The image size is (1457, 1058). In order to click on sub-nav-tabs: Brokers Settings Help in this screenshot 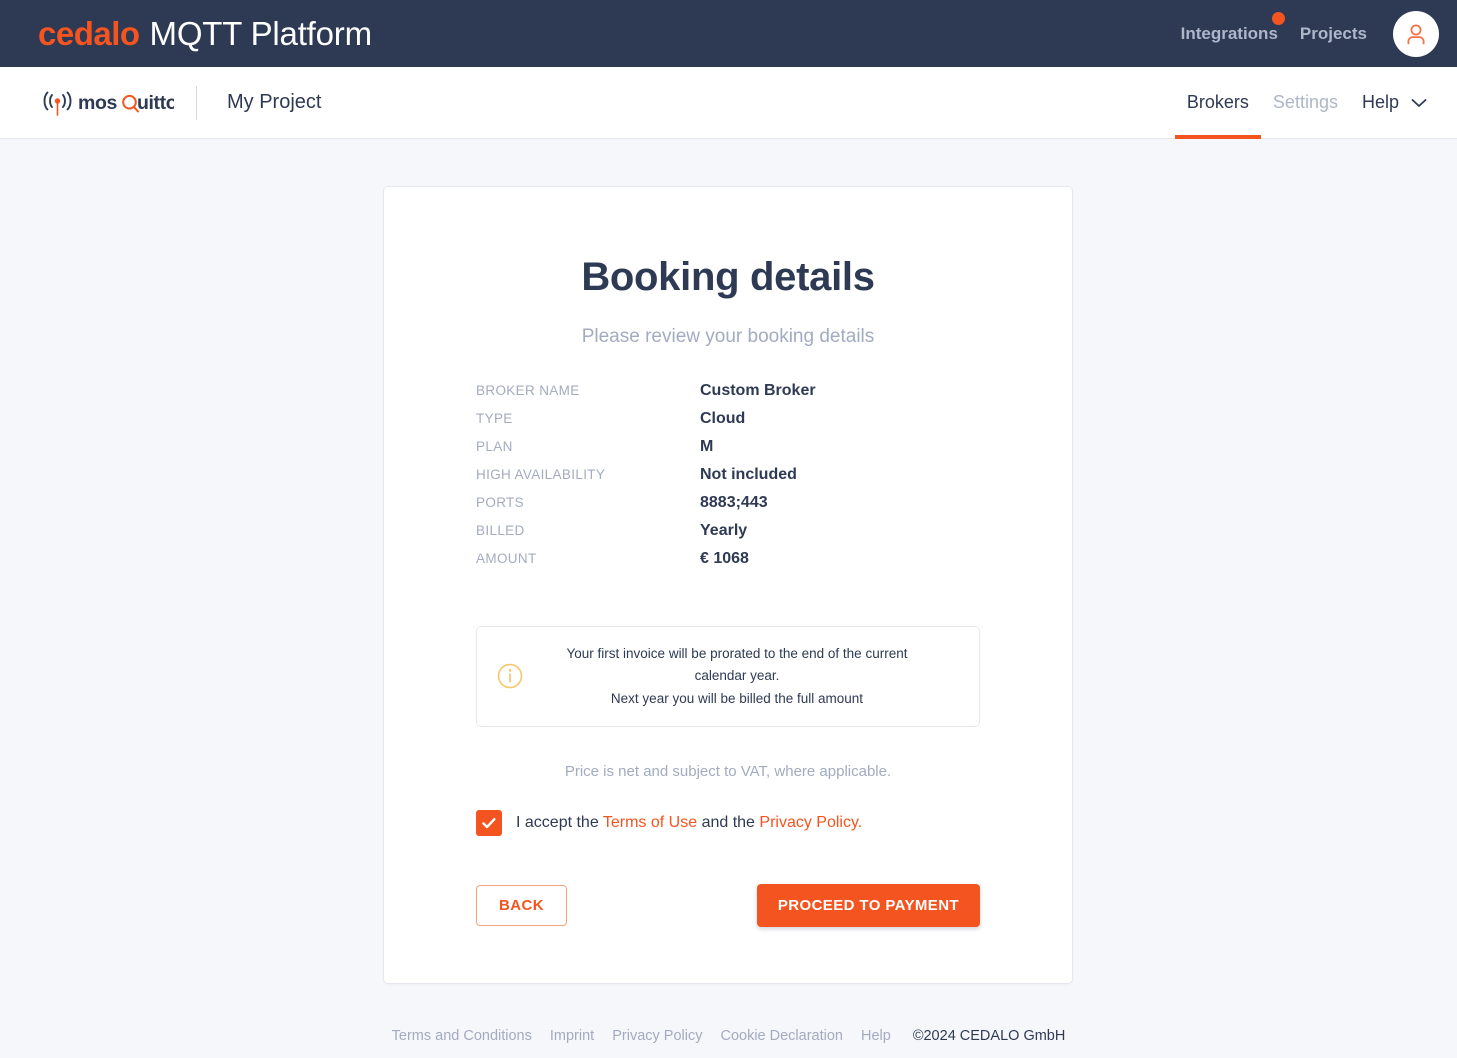, I will do `click(1306, 103)`.